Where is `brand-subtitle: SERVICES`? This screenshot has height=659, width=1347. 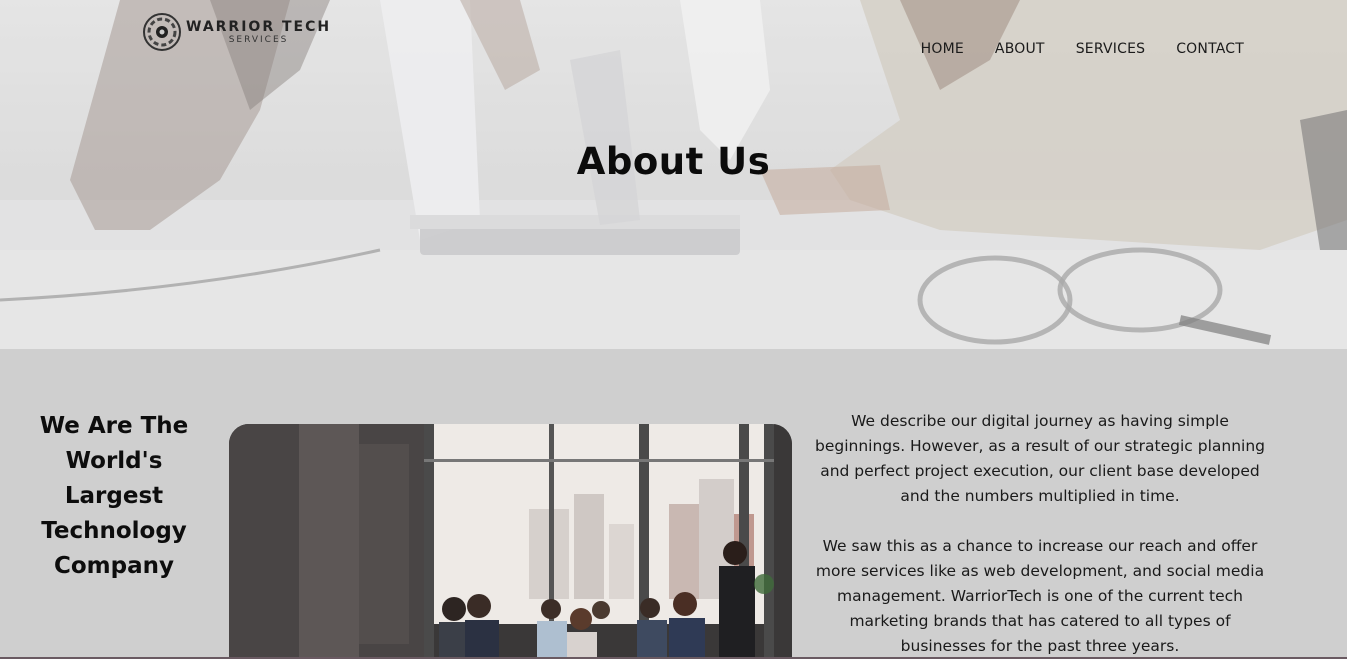 brand-subtitle: SERVICES is located at coordinates (258, 39).